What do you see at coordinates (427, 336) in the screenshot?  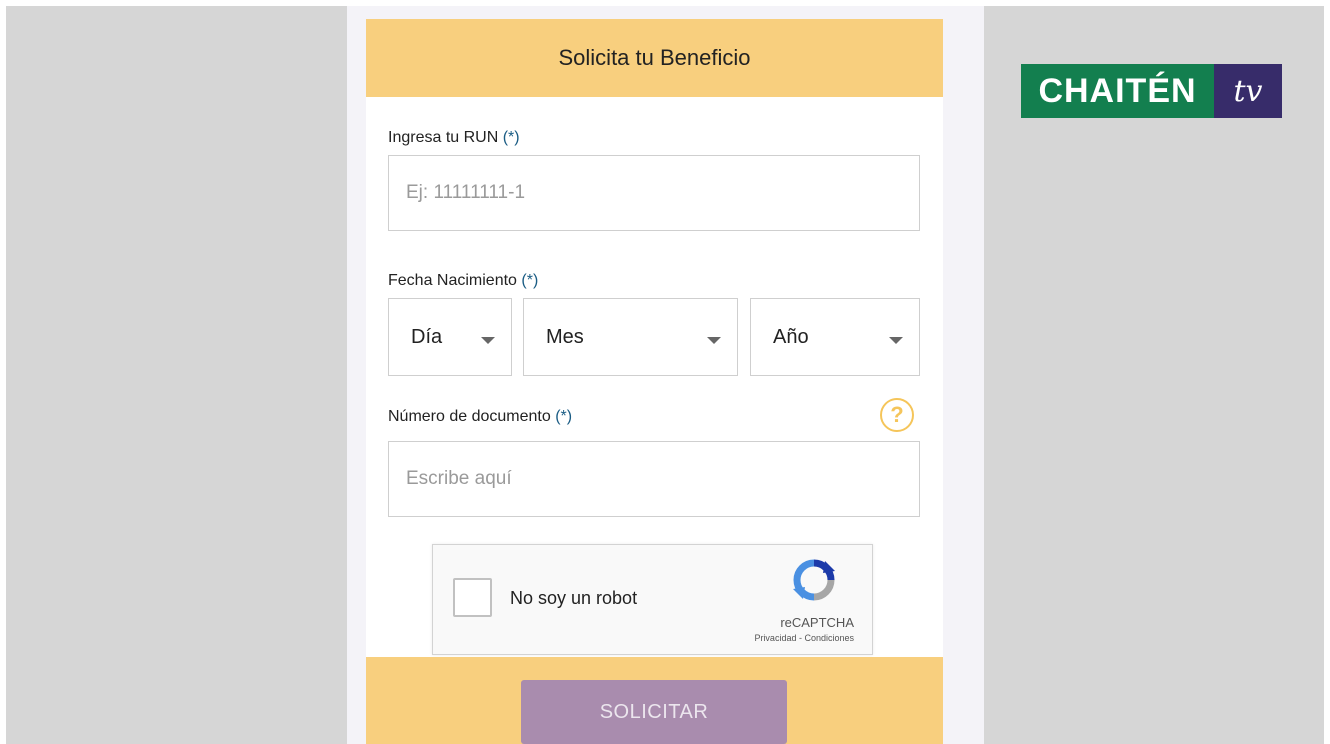 I see `day-select-value: Día` at bounding box center [427, 336].